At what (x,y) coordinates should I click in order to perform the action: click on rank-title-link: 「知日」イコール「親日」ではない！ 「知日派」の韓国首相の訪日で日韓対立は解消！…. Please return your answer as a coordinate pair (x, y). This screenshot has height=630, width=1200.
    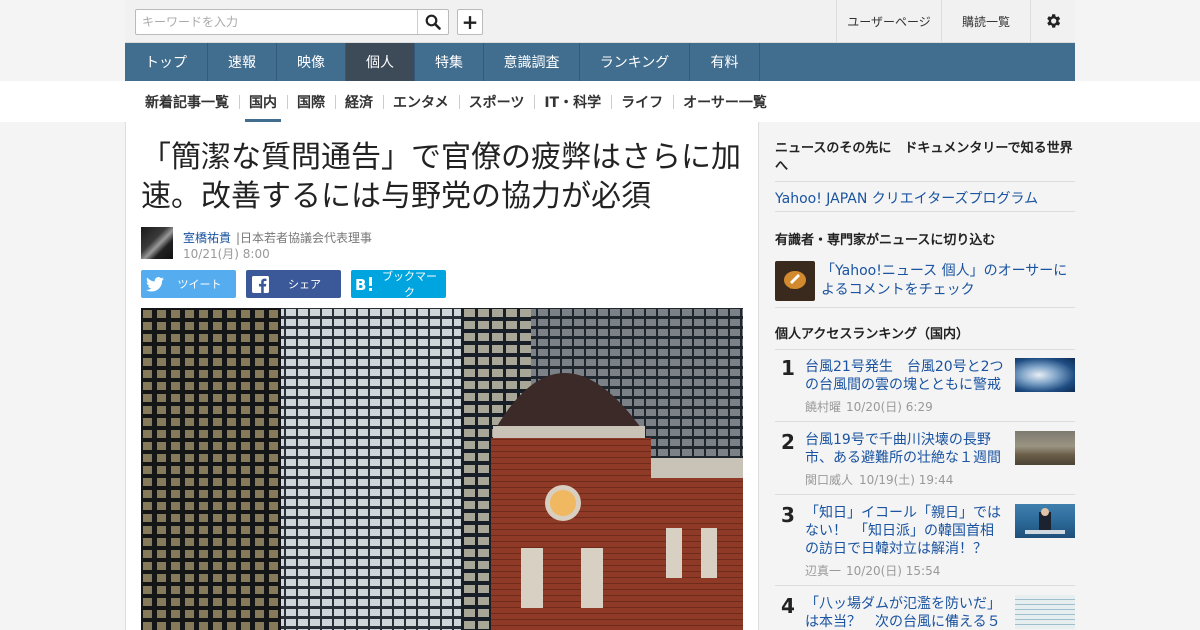
    Looking at the image, I should click on (905, 531).